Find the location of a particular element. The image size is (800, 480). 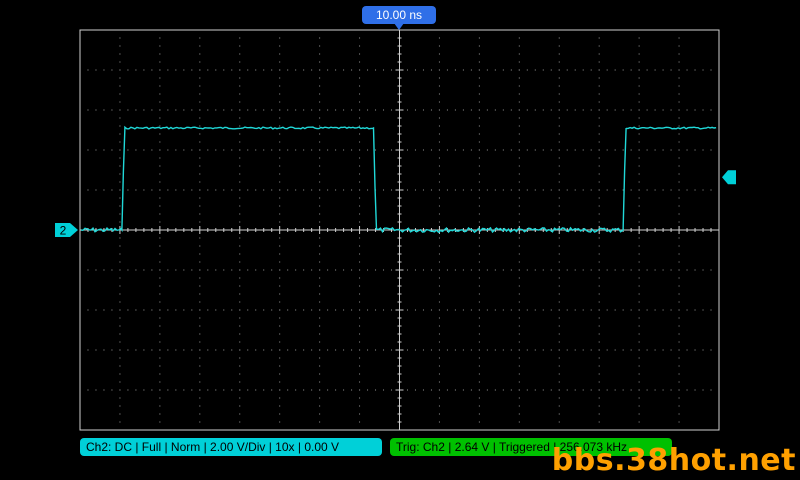

trigger-level-marker is located at coordinates (729, 177).